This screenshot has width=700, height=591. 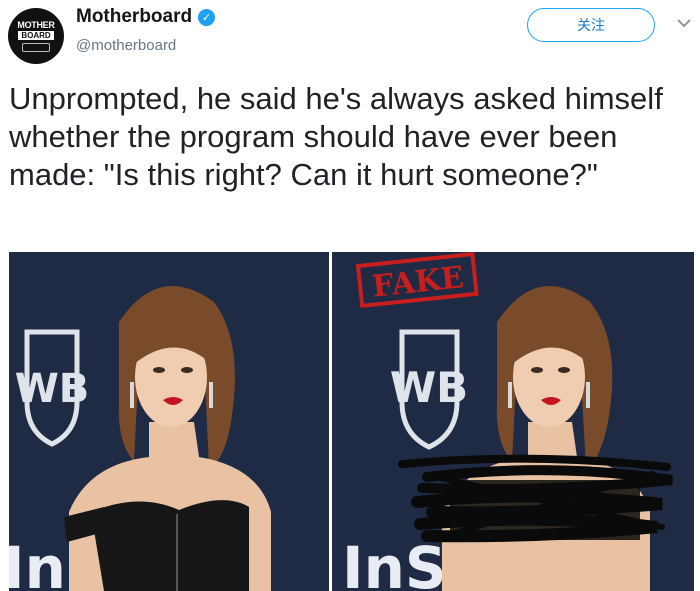 I want to click on verified-badge-icon: ✓, so click(x=207, y=17).